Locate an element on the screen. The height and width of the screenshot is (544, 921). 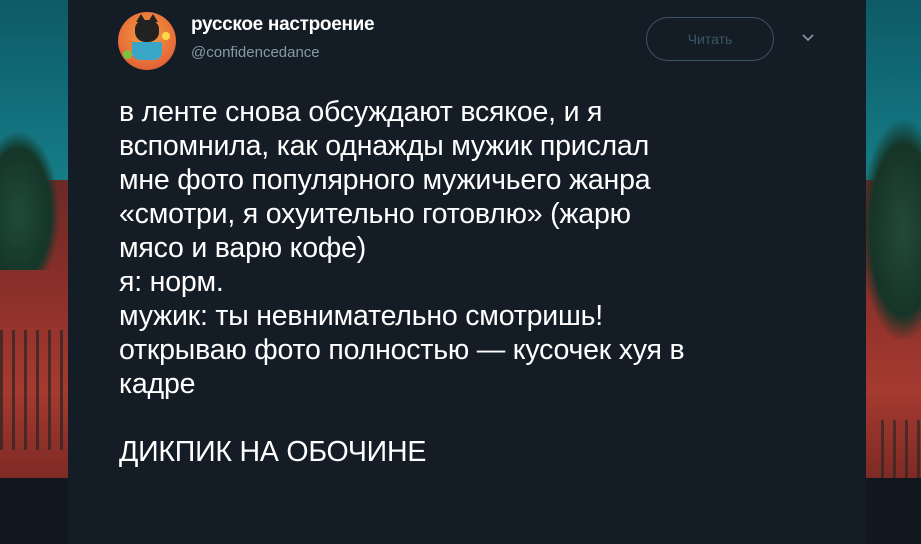
author-username: @confidencedance is located at coordinates (255, 52).